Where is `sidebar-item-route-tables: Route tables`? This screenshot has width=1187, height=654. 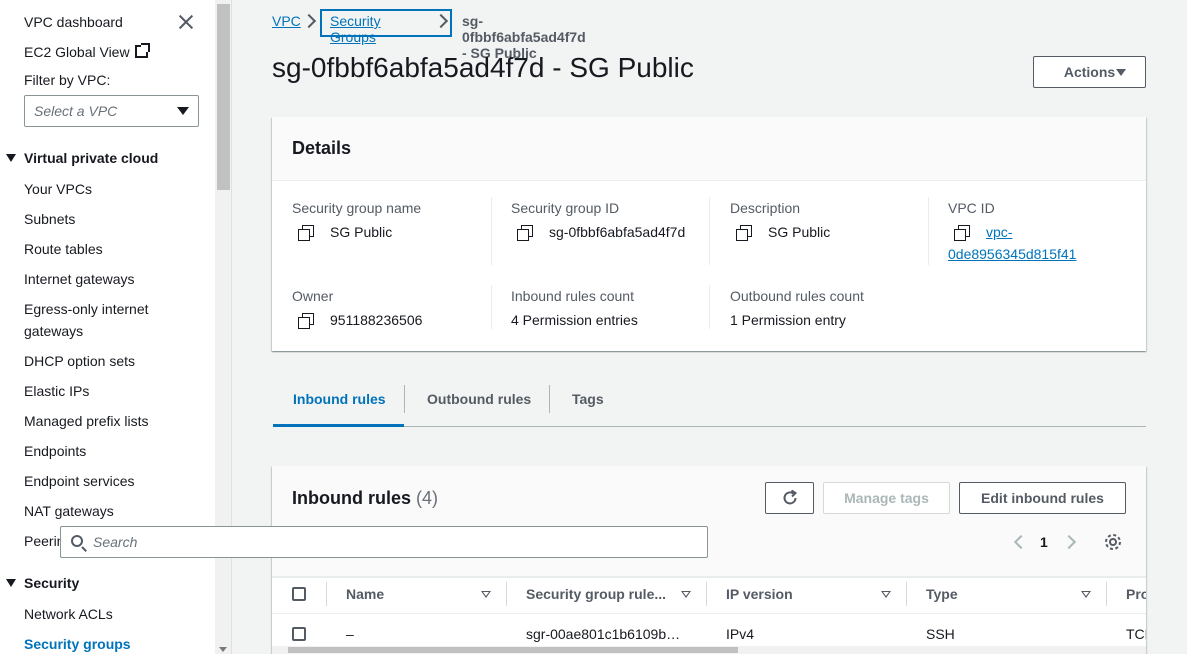
sidebar-item-route-tables: Route tables is located at coordinates (63, 249).